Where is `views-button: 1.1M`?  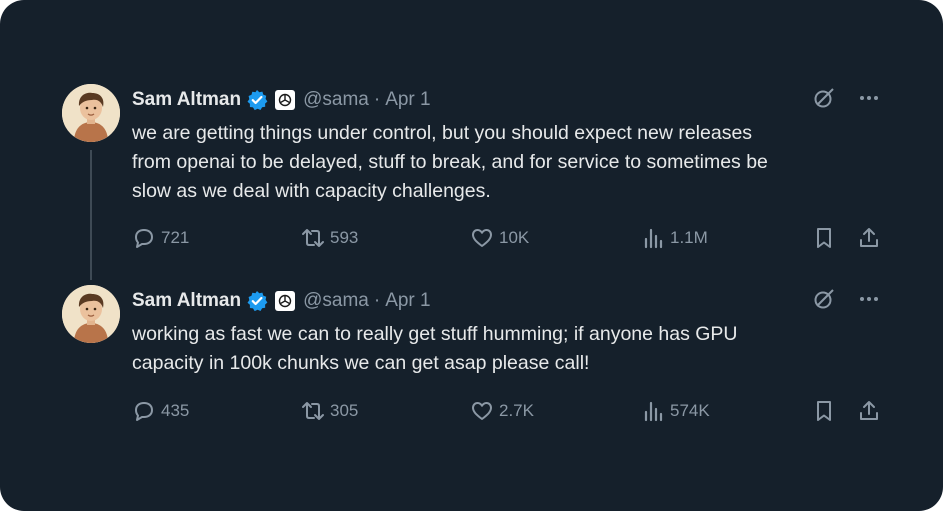 views-button: 1.1M is located at coordinates (674, 238).